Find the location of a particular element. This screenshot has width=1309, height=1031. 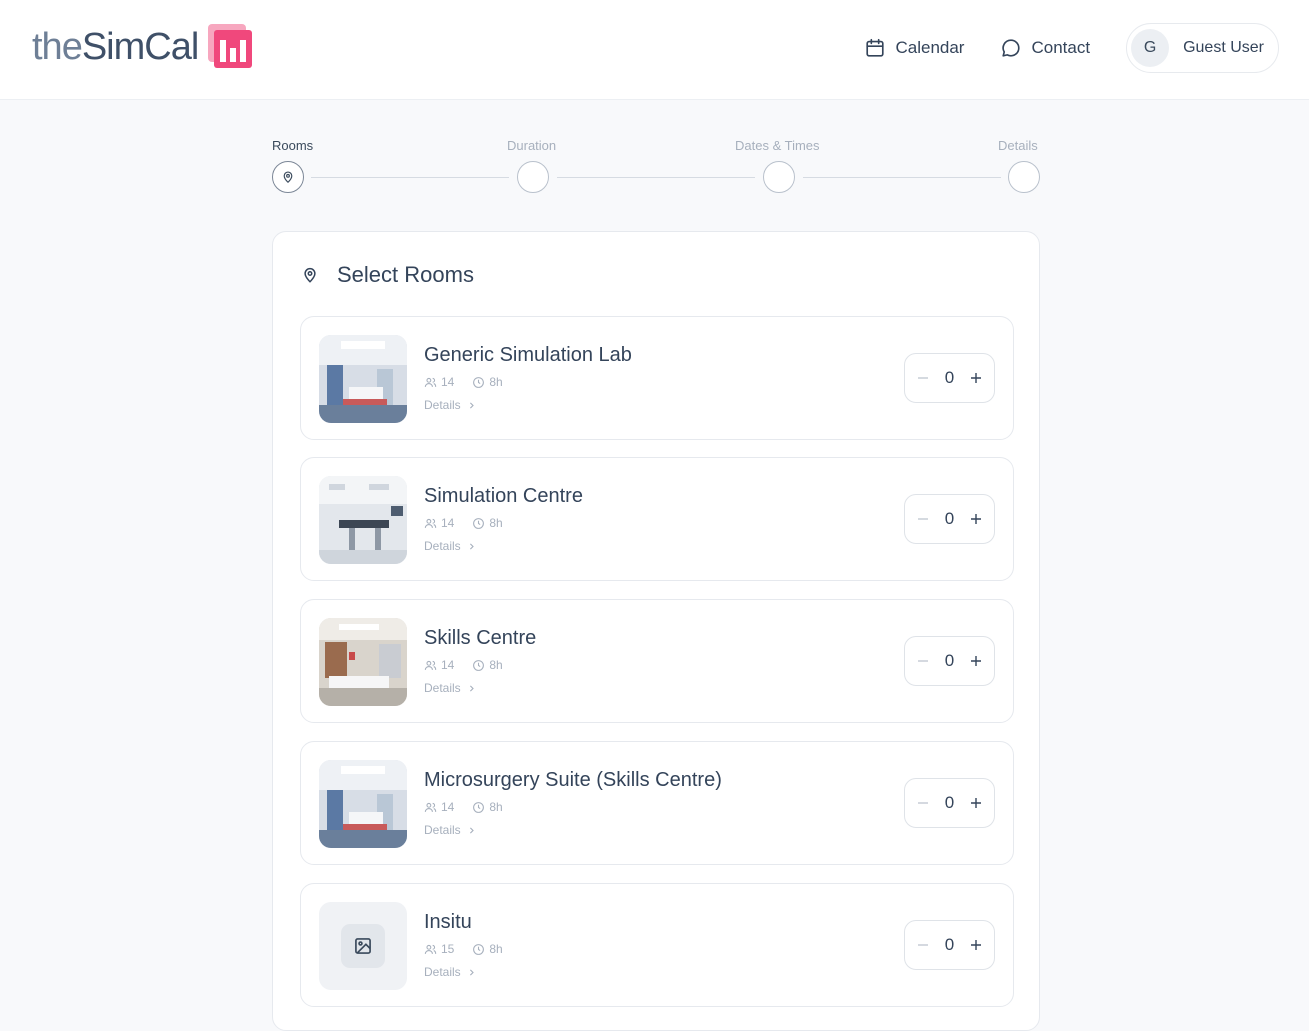

chat-bubble-icon is located at coordinates (1011, 48).